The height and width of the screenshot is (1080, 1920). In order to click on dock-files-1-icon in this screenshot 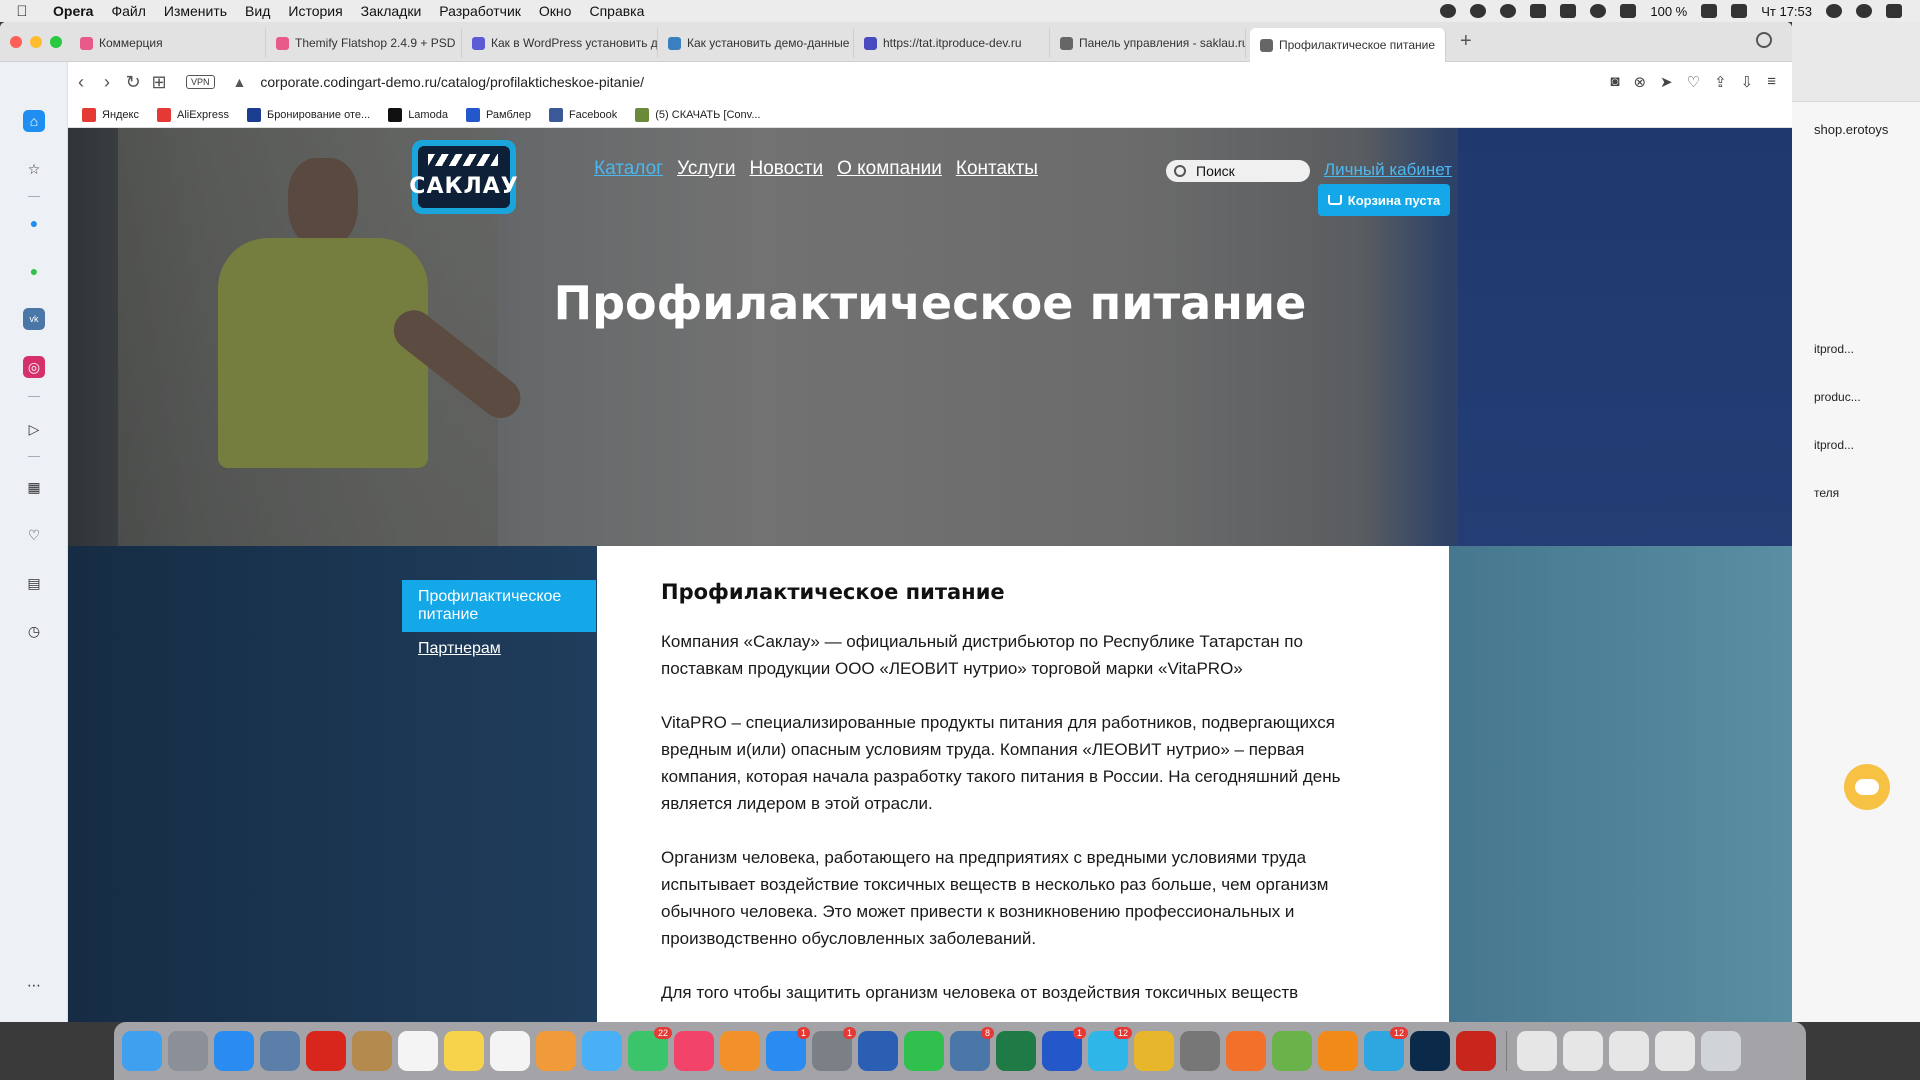, I will do `click(1537, 1051)`.